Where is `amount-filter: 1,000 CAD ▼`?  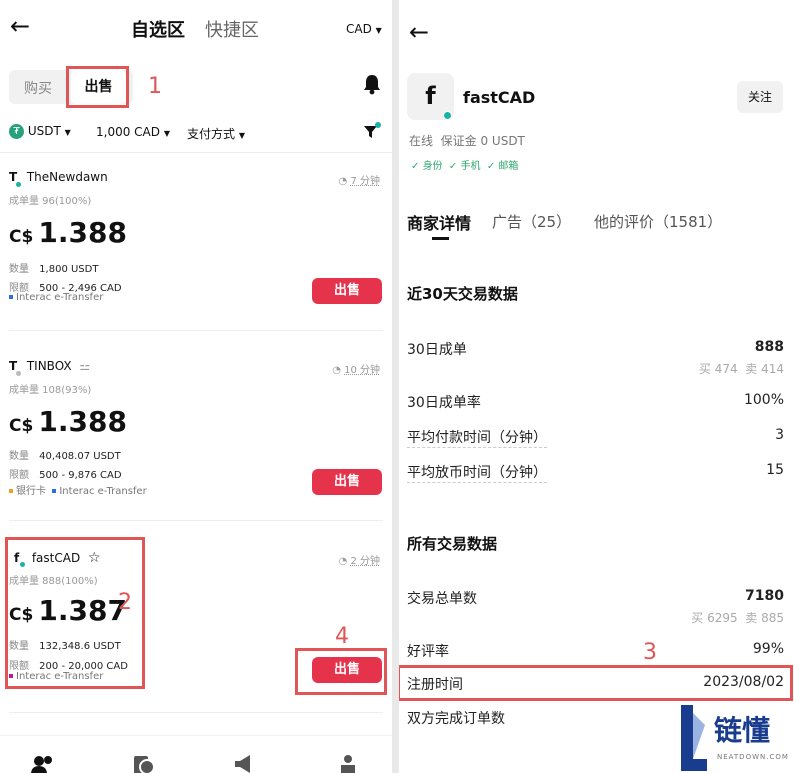
amount-filter: 1,000 CAD ▼ is located at coordinates (133, 132).